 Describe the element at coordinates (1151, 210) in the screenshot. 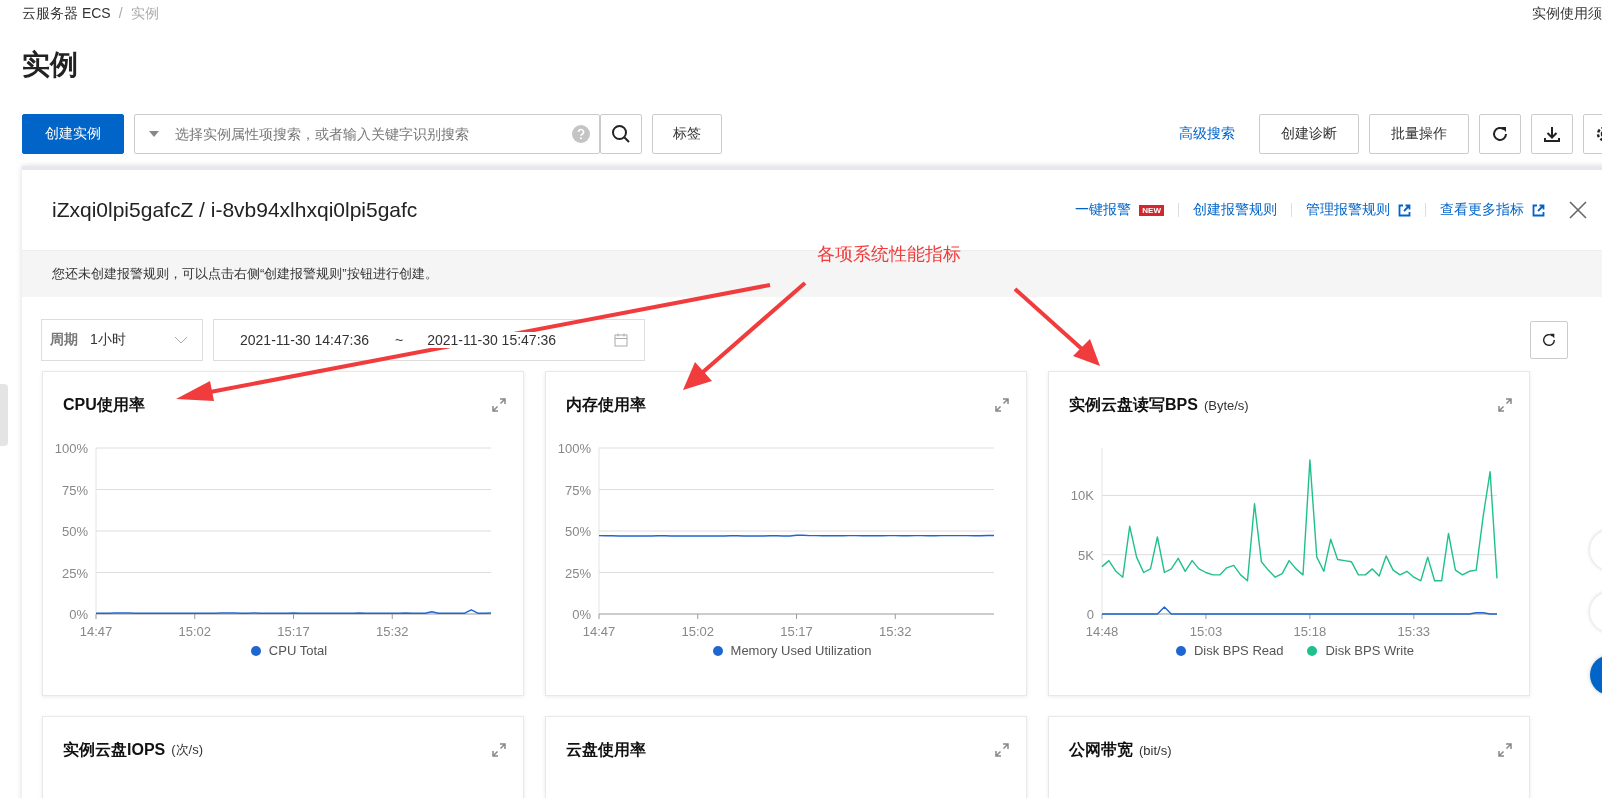

I see `new-badge: NEW` at that location.